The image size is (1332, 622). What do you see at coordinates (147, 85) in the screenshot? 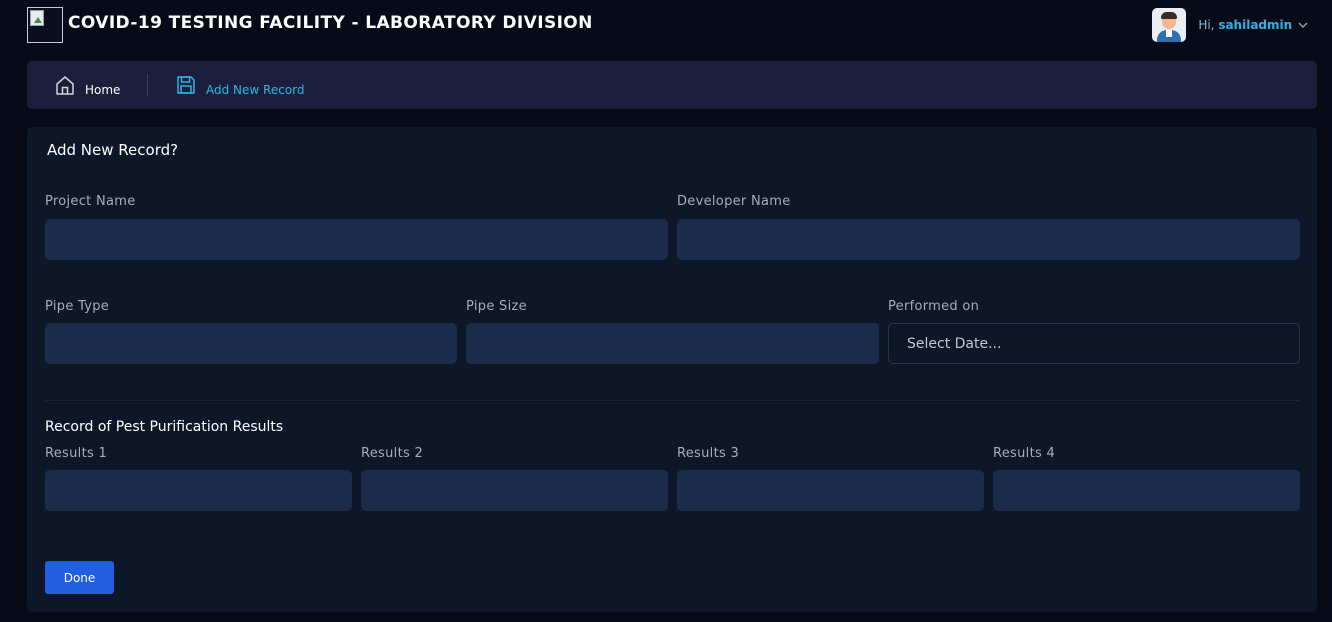
I see `breadcrumb-divider` at bounding box center [147, 85].